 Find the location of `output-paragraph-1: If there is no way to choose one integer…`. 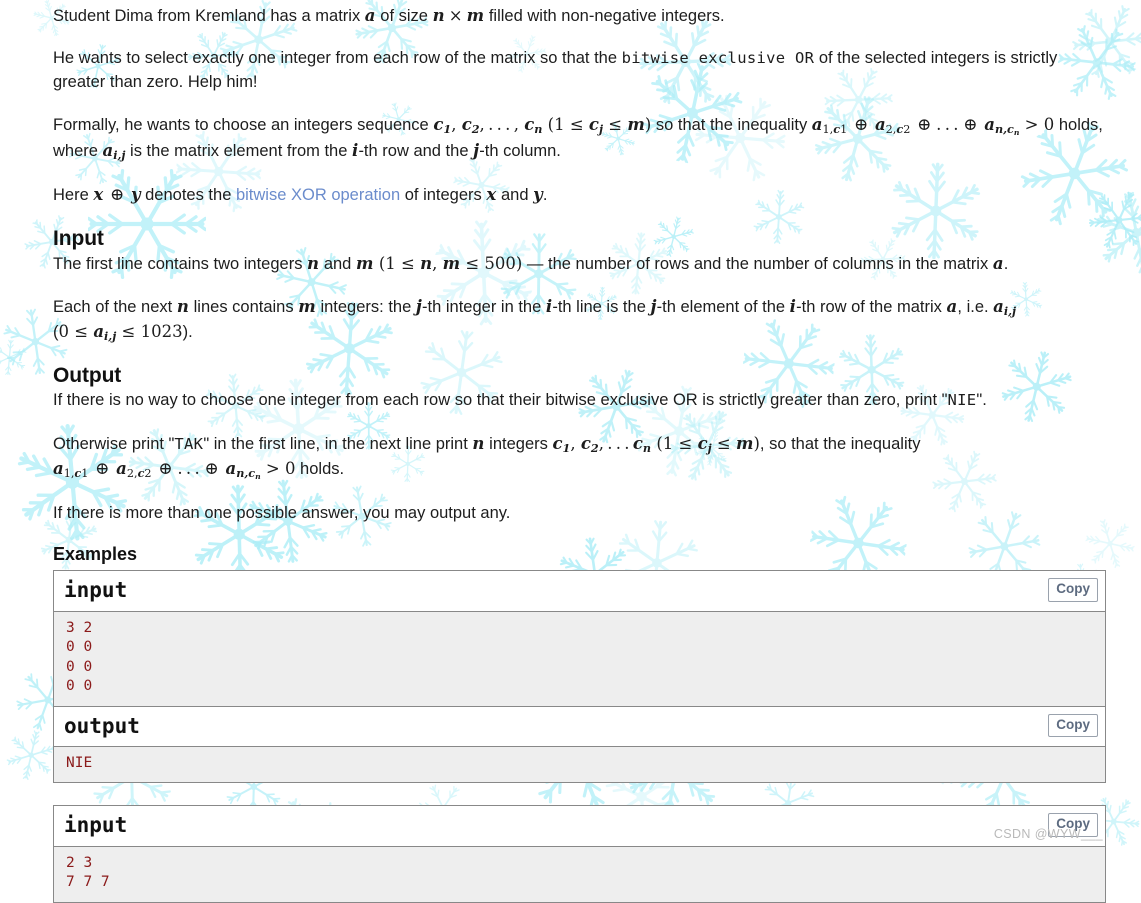

output-paragraph-1: If there is no way to choose one integer… is located at coordinates (579, 400).